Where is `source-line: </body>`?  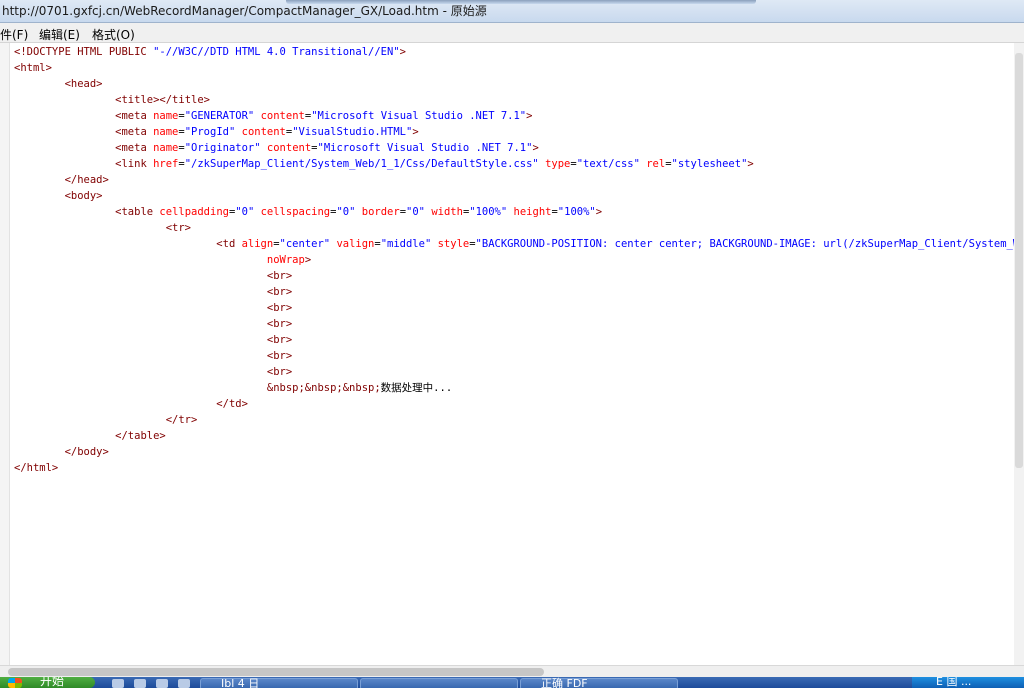 source-line: </body> is located at coordinates (514, 452).